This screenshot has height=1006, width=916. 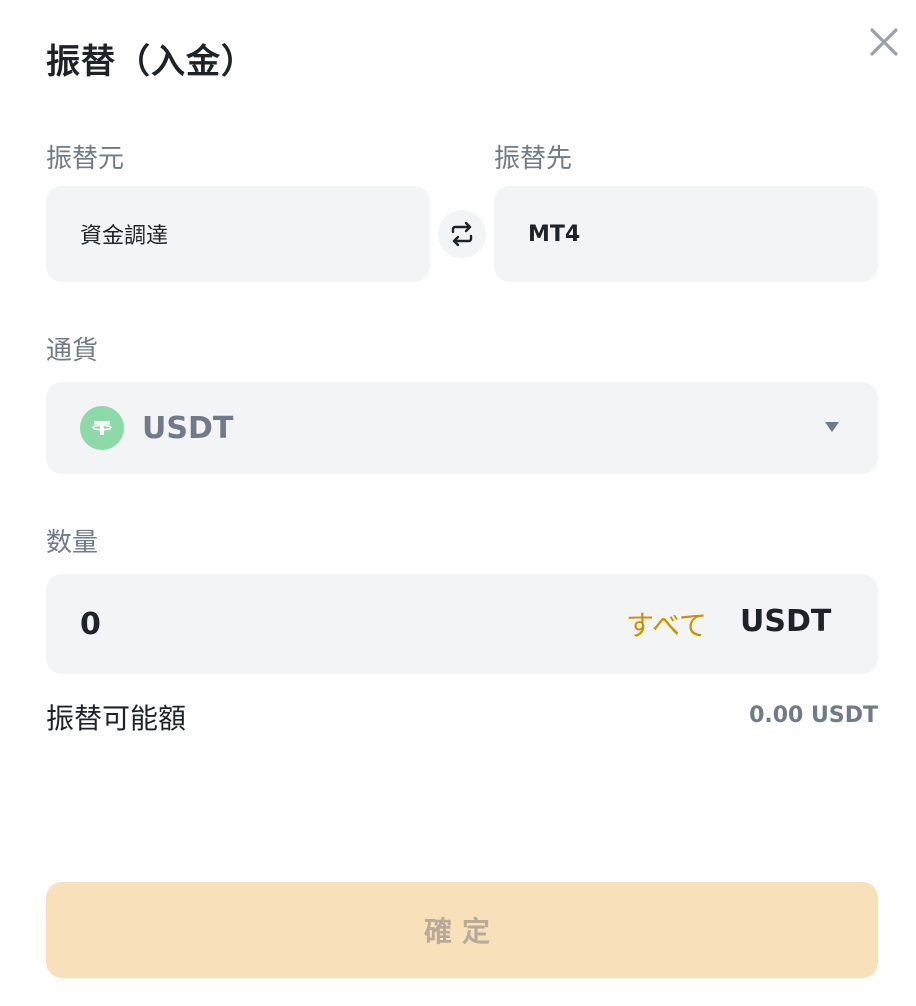 I want to click on to-label: 振替先, so click(x=533, y=159).